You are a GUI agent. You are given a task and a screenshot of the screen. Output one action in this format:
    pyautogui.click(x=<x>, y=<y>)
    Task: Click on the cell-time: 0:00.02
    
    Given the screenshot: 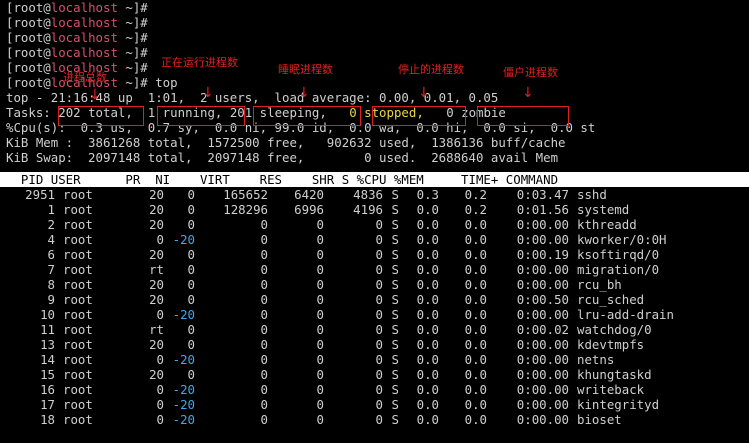 What is the action you would take?
    pyautogui.click(x=542, y=329)
    